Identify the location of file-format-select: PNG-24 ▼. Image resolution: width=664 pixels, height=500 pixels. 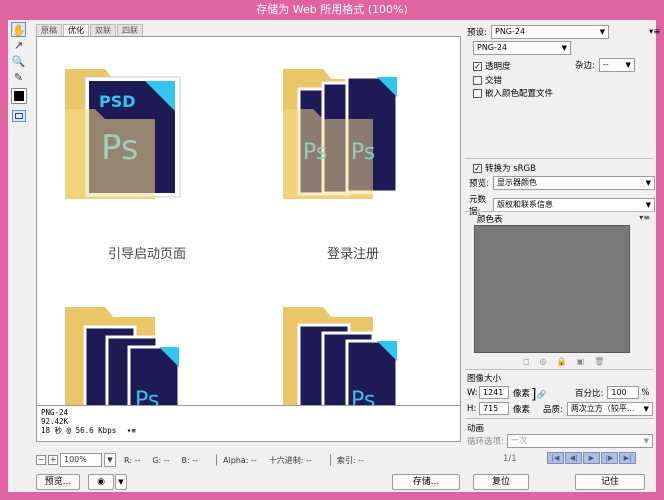
(522, 48).